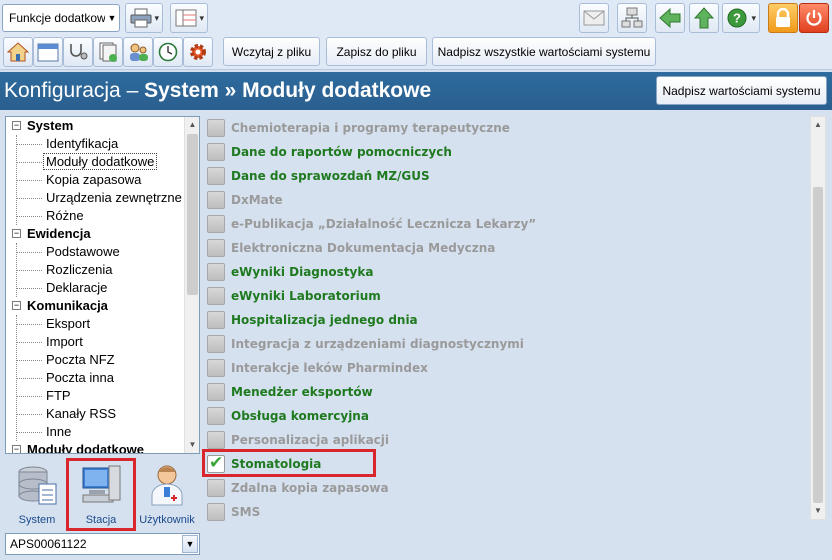  I want to click on overwrite-with-system-button: Nadpisz wartościami systemu, so click(741, 90).